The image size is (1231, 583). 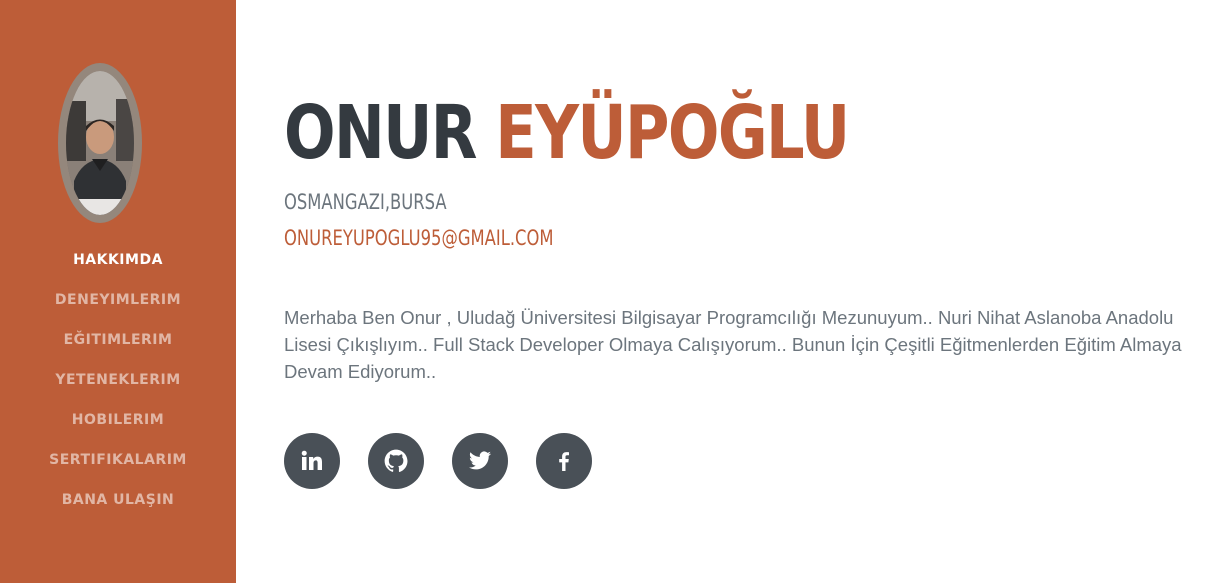 I want to click on last-name: EYÜPOĞLU, so click(x=672, y=133).